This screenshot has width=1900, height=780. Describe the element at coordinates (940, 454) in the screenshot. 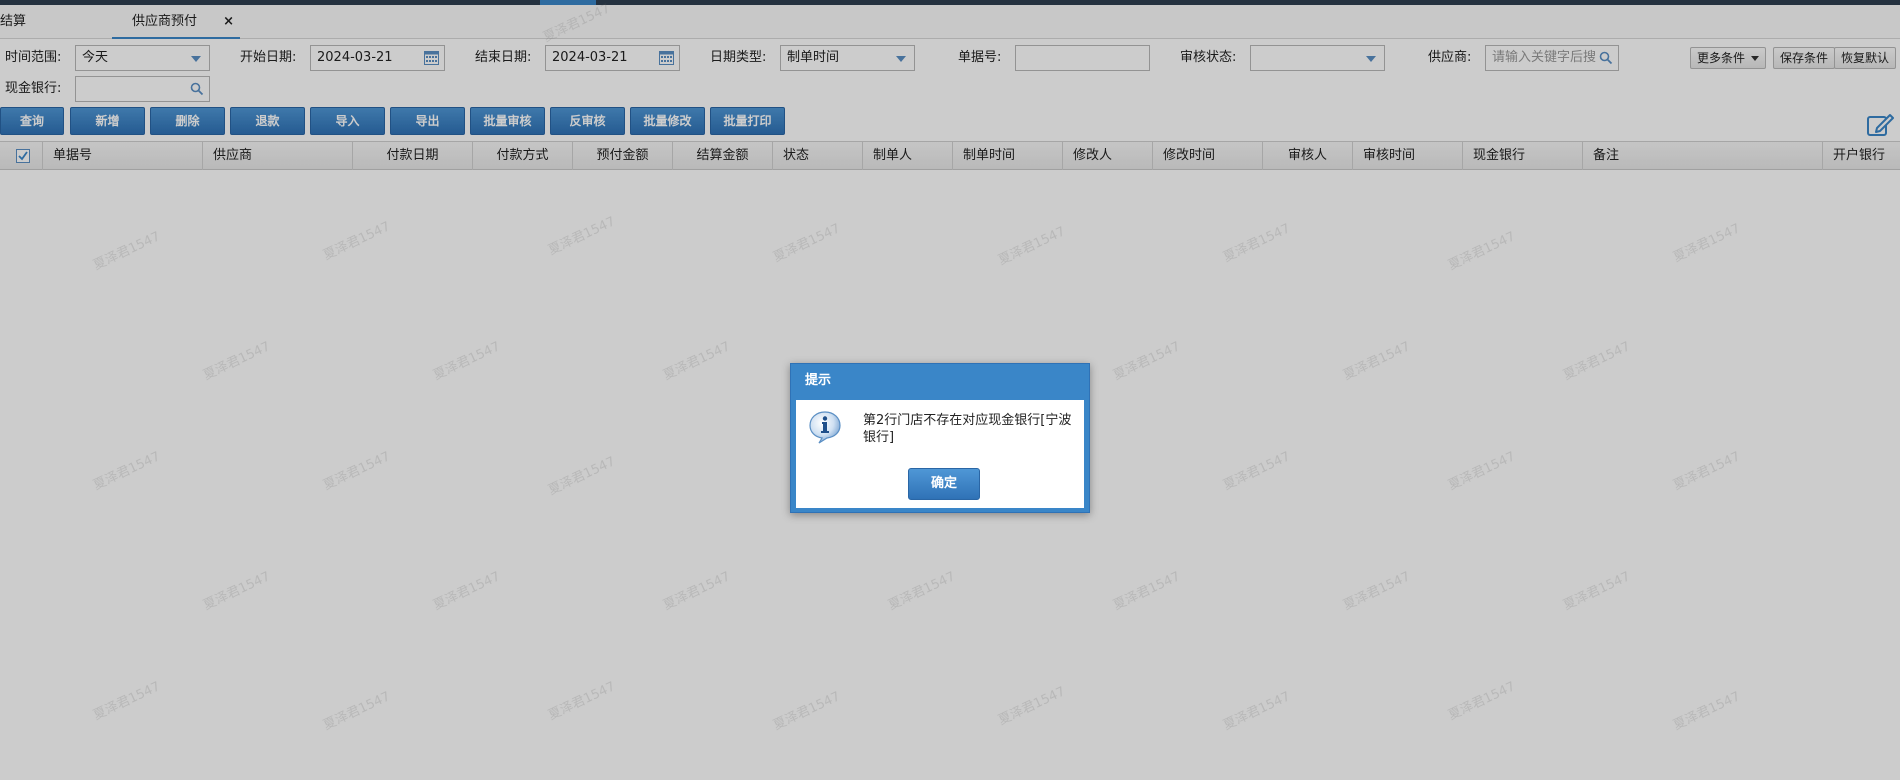

I see `dialog-body: 第2行门店不存在对应现金银行[宁波银行] 确定` at that location.